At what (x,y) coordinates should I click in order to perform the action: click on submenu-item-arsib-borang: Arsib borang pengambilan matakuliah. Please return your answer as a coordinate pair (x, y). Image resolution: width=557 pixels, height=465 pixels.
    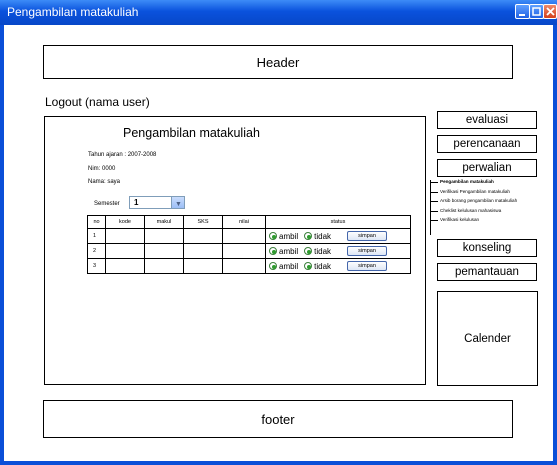
    Looking at the image, I should click on (490, 201).